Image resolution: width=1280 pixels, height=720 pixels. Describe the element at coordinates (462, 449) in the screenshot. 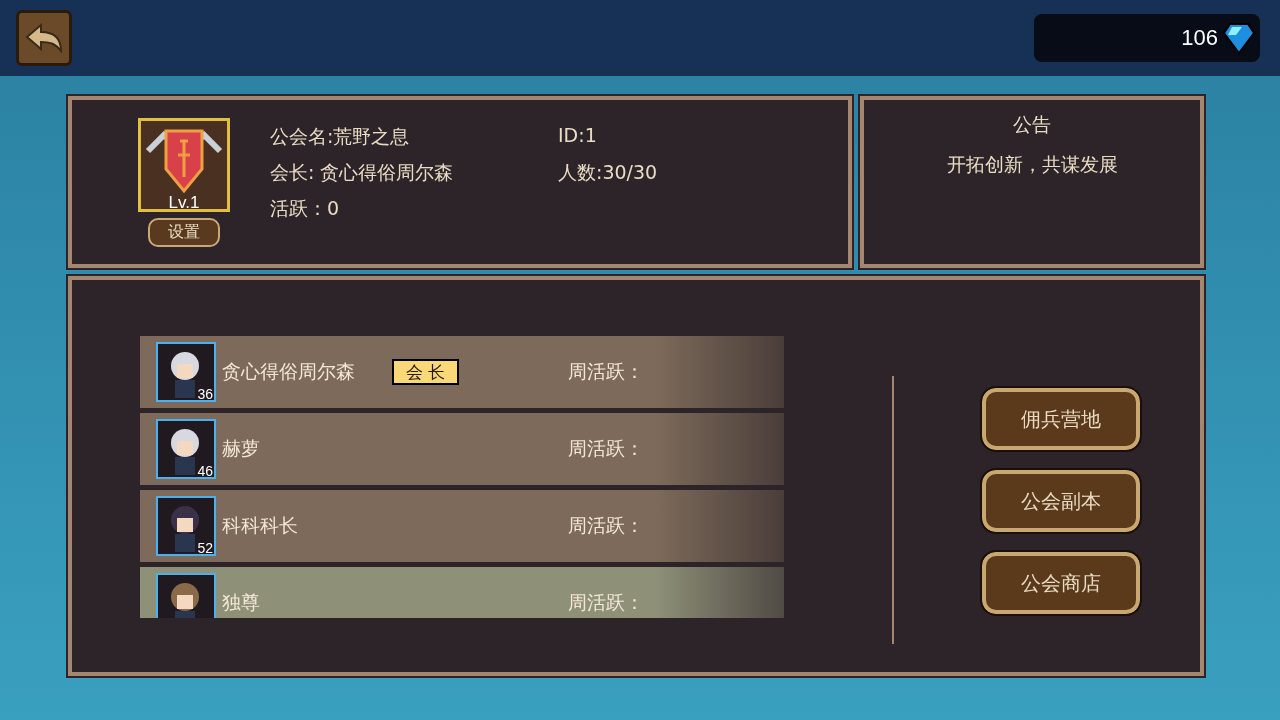

I see `member-row: 46 赫萝 周活跃：` at that location.